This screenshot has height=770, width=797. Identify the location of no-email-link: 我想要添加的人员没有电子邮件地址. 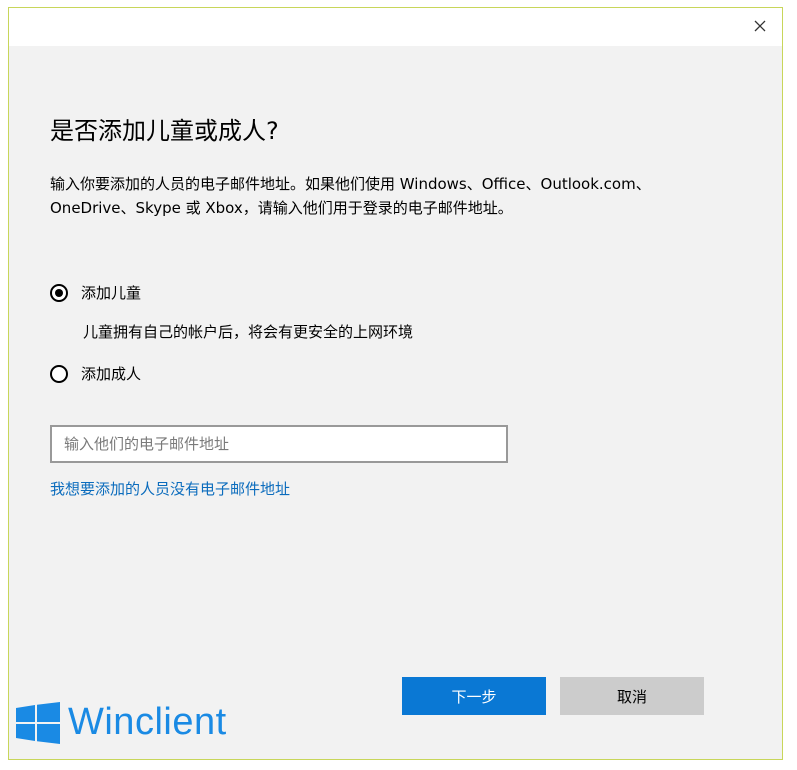
(170, 488).